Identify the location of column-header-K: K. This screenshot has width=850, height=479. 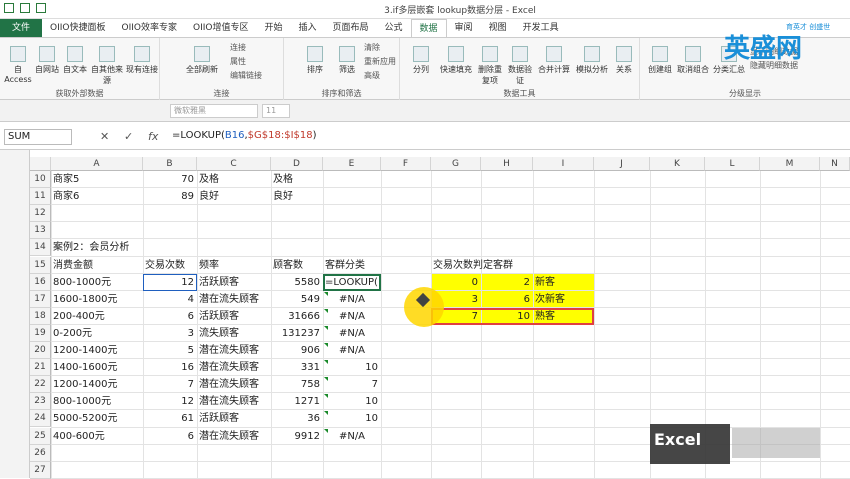
(677, 164).